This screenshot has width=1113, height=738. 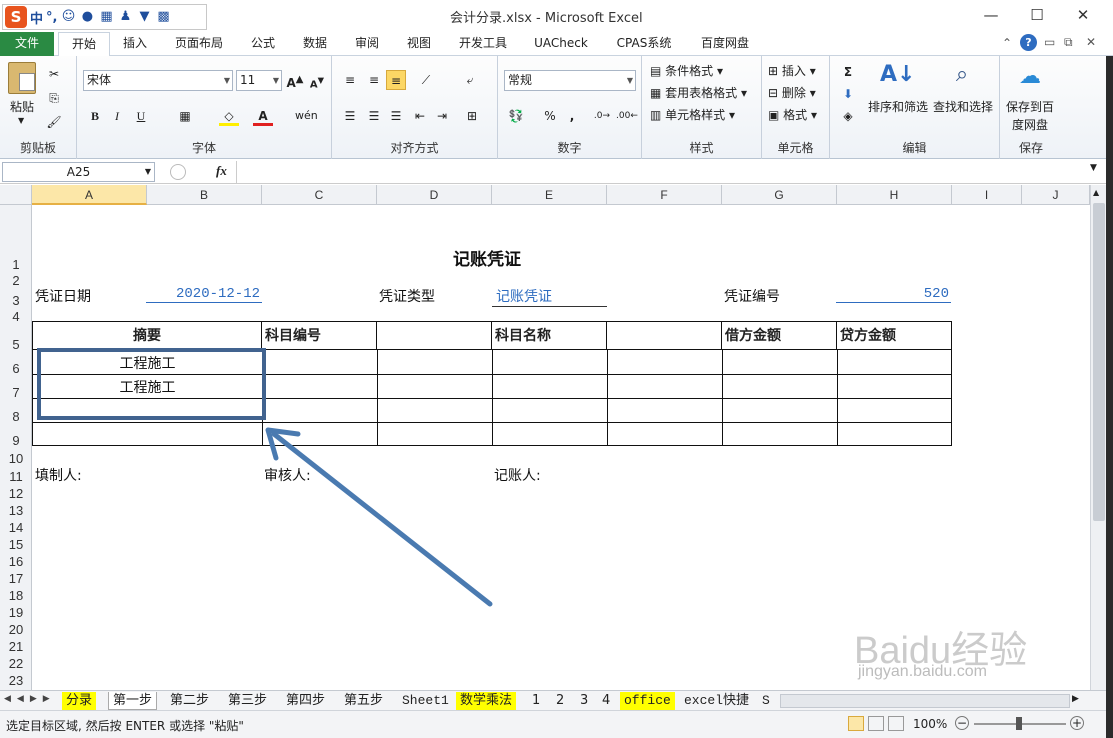 What do you see at coordinates (306, 116) in the screenshot?
I see `phonetic-icon: wén` at bounding box center [306, 116].